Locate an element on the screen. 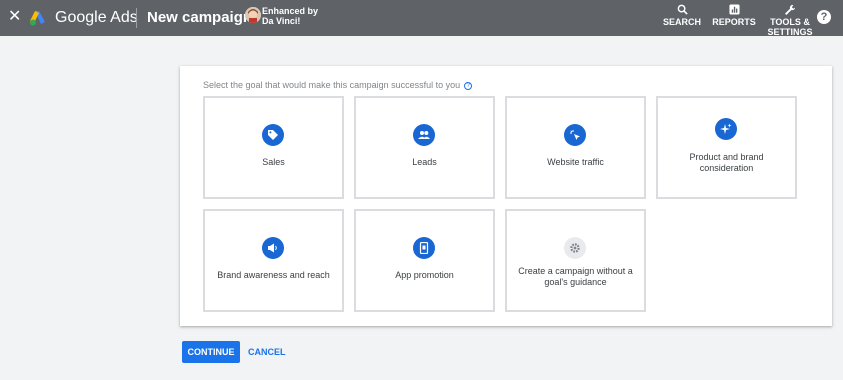 The width and height of the screenshot is (843, 380). phone-icon is located at coordinates (424, 248).